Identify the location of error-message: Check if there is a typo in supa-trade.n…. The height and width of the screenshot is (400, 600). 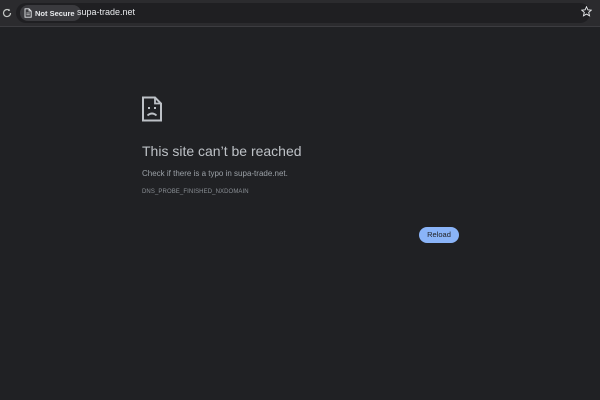
(215, 173).